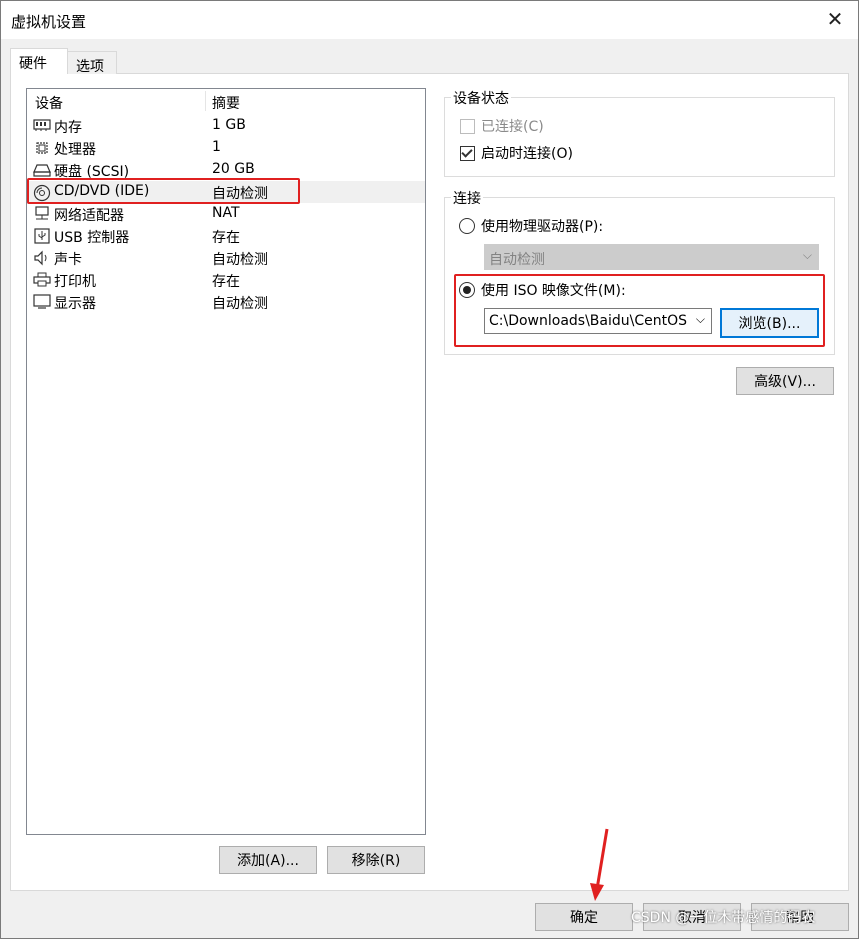  I want to click on column-header-device: 设备, so click(49, 103).